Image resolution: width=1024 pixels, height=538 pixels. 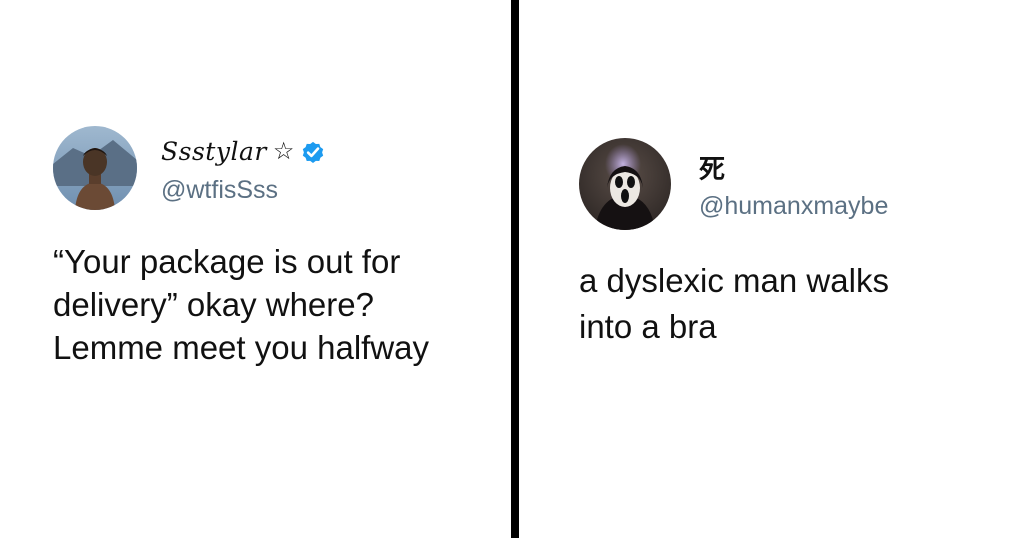 I want to click on user-info: 死 @humanxmaybe, so click(x=793, y=184).